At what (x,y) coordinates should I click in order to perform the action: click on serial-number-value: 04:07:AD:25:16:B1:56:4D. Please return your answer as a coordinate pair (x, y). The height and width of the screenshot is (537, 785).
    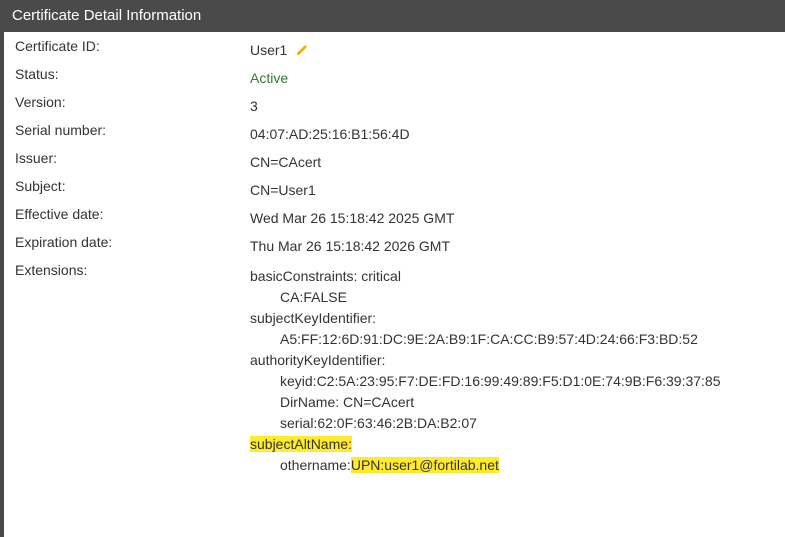
    Looking at the image, I should click on (330, 134).